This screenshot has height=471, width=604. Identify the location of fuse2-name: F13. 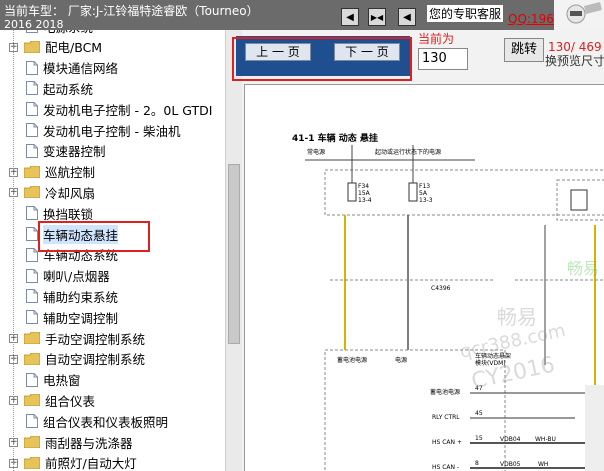
(425, 186).